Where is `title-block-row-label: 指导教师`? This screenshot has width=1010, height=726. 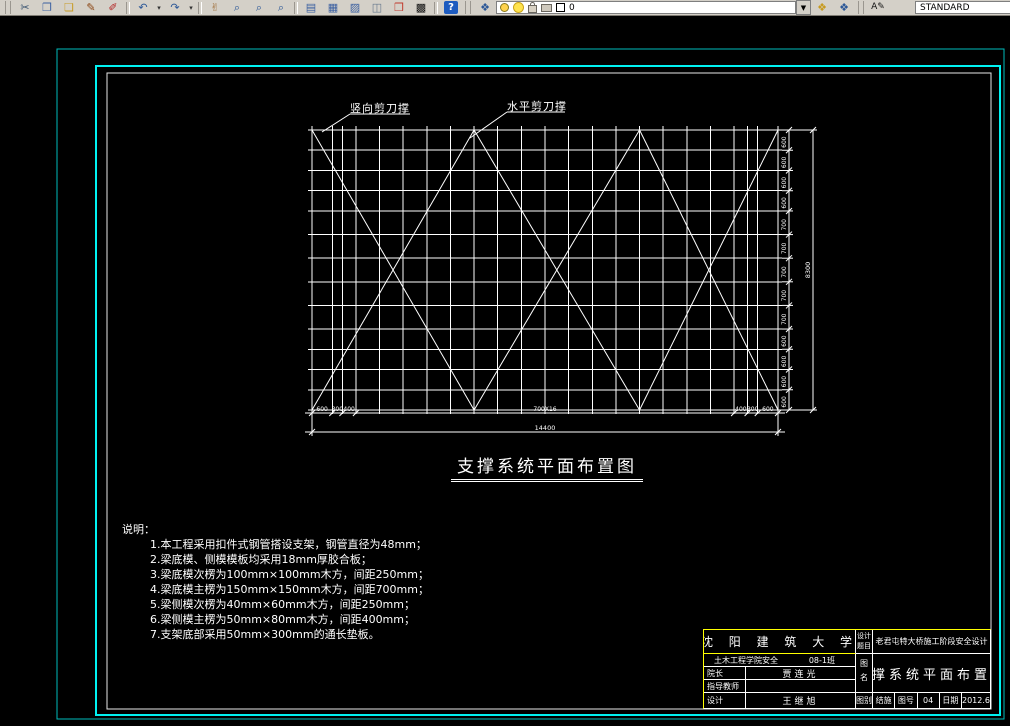 title-block-row-label: 指导教师 is located at coordinates (725, 686).